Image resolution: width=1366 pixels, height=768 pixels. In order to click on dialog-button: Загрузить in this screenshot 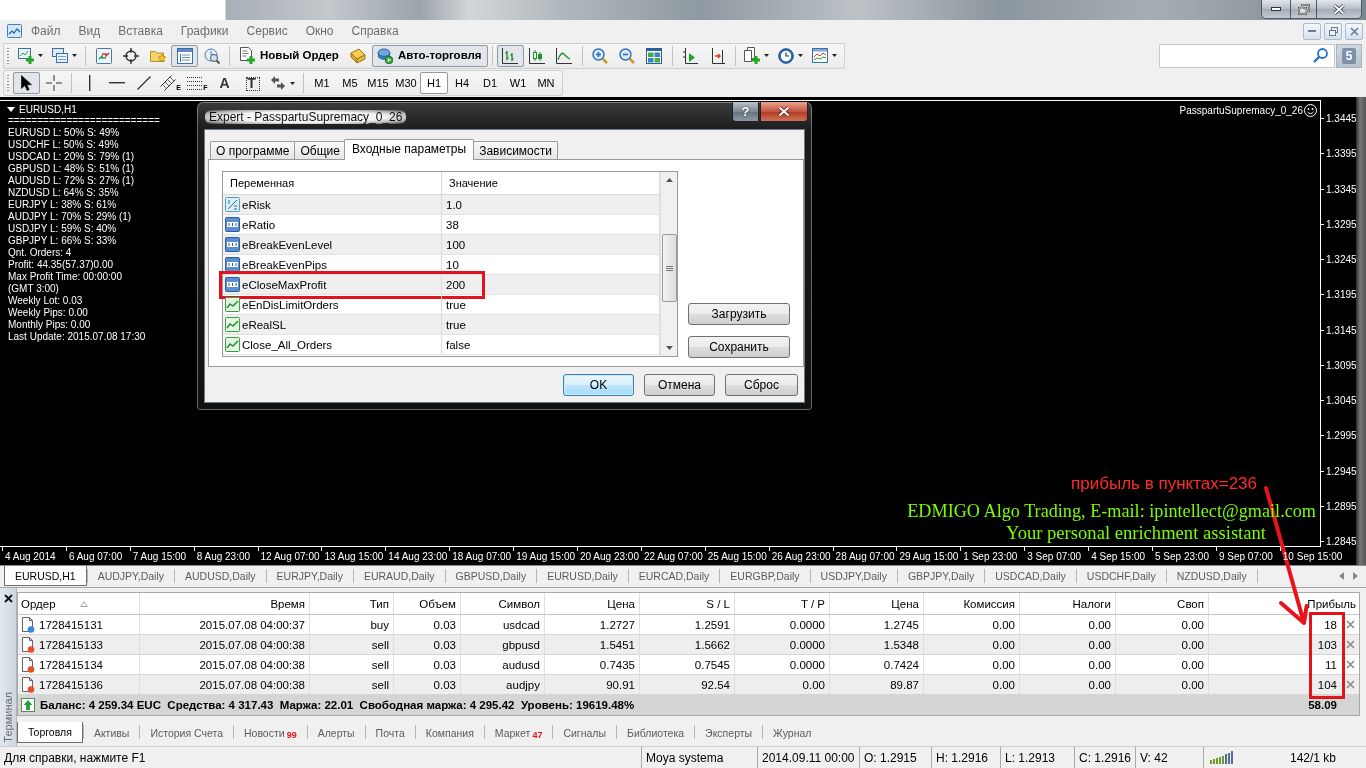, I will do `click(739, 314)`.